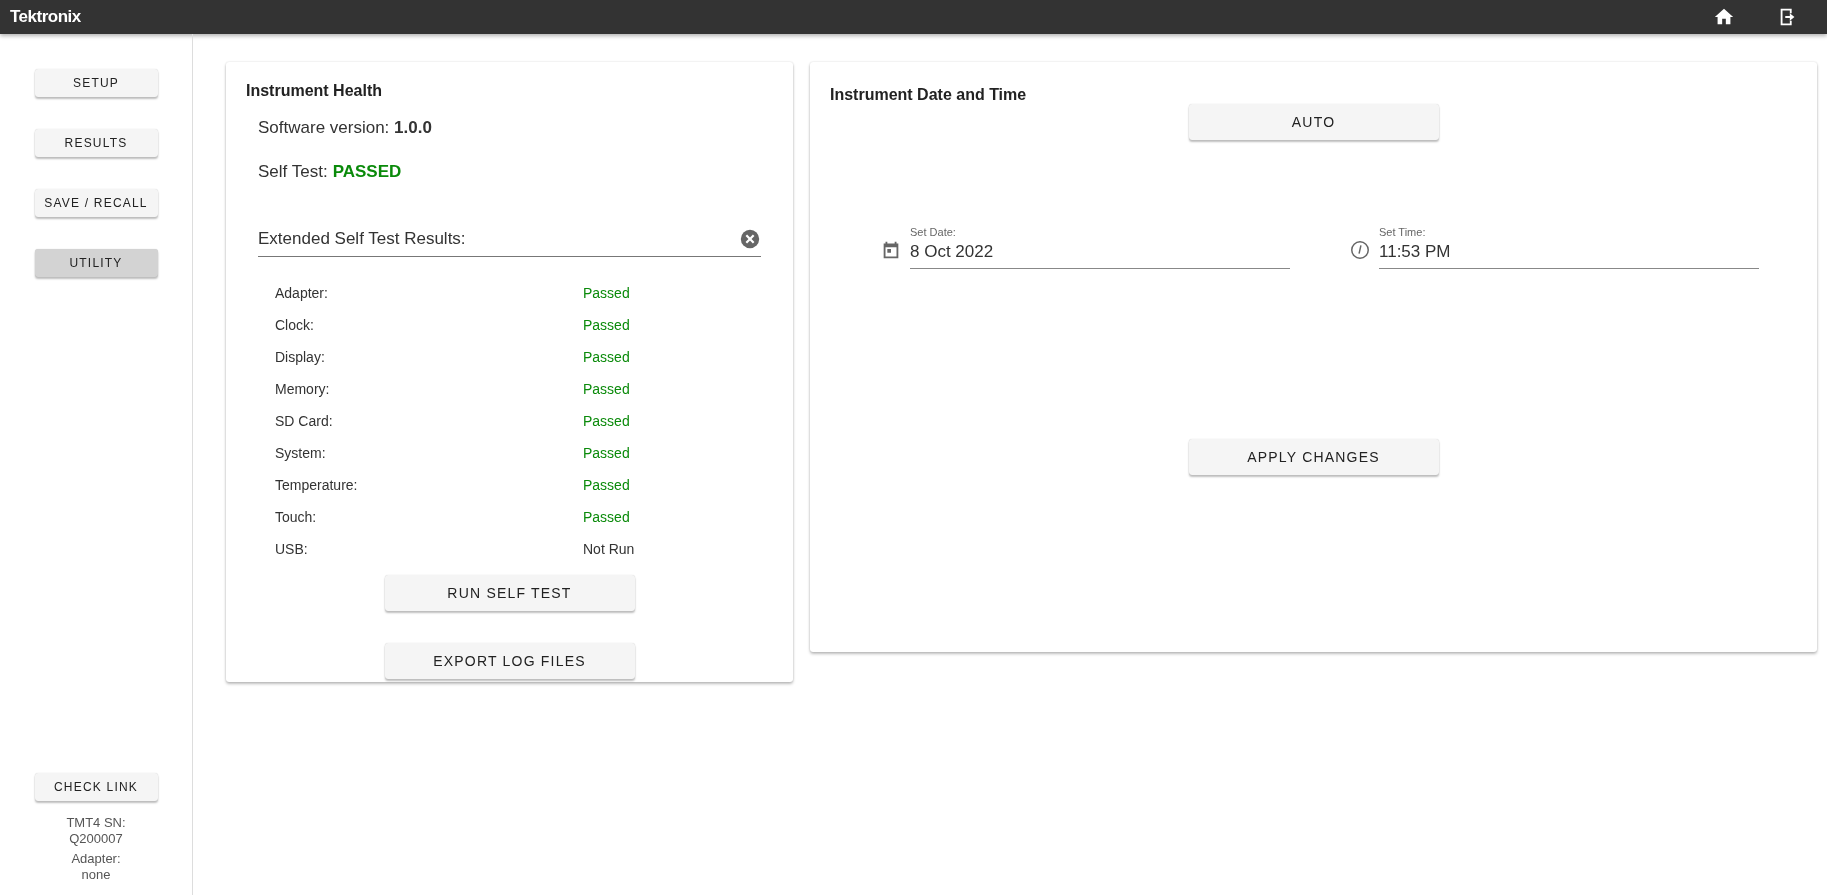  What do you see at coordinates (1403, 232) in the screenshot?
I see `time-label: Set Time:` at bounding box center [1403, 232].